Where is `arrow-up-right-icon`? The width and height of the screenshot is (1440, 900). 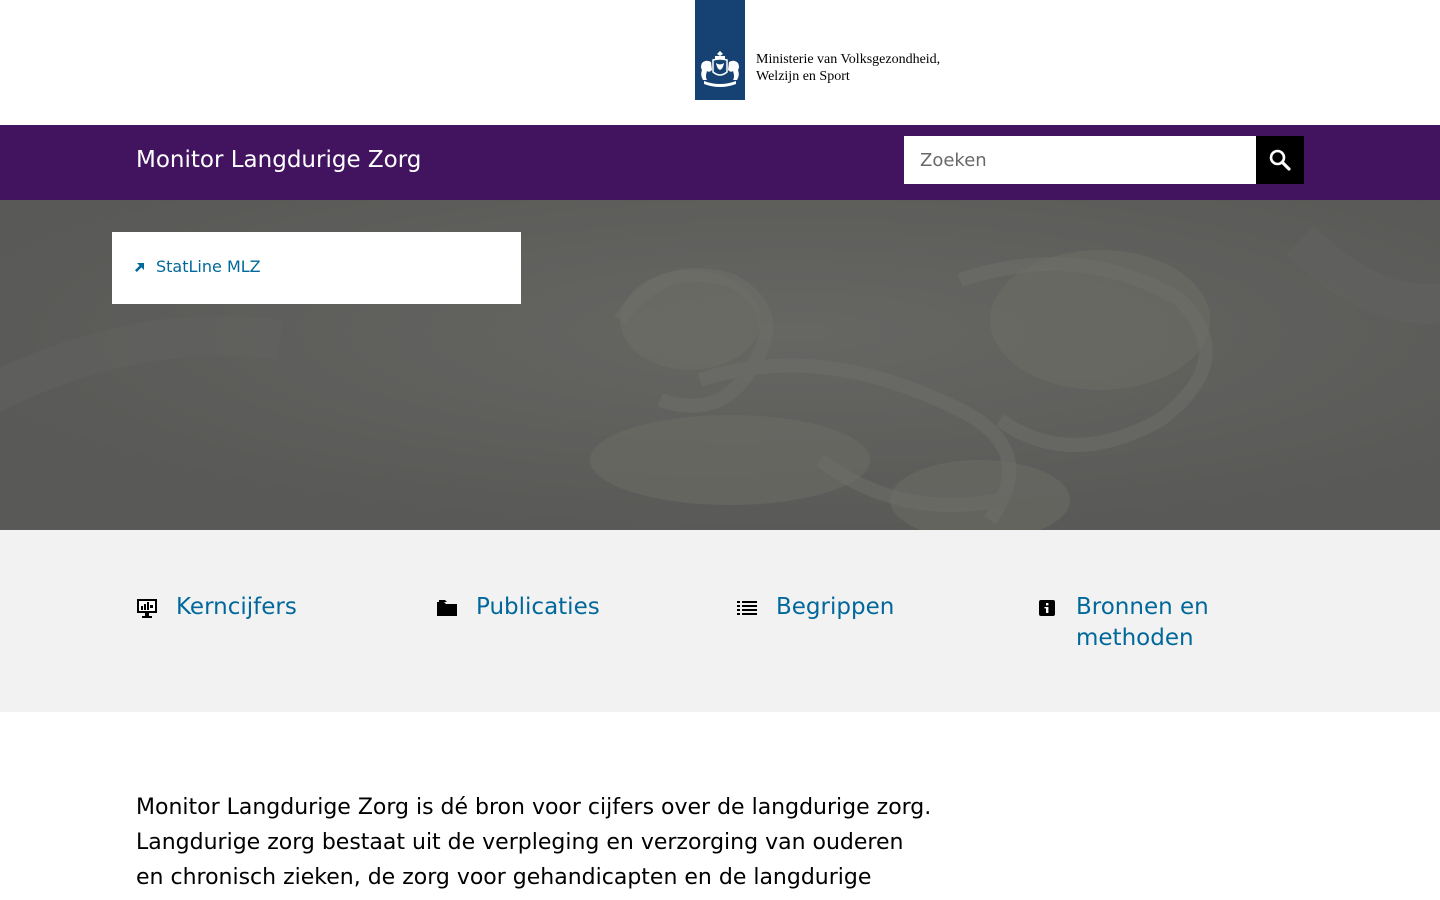
arrow-up-right-icon is located at coordinates (140, 267).